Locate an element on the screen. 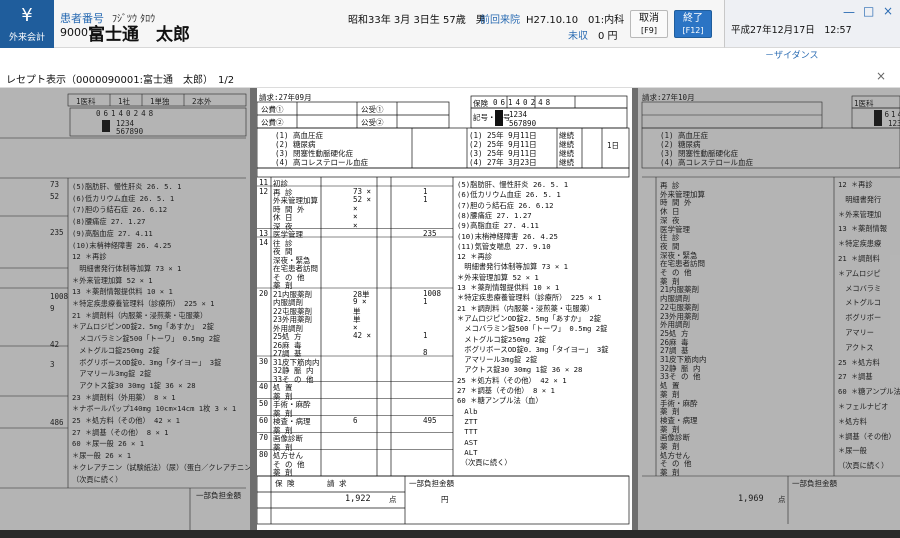 This screenshot has width=900, height=538. detail-line: (6)低カリウム血症 26. 5. 1 is located at coordinates (509, 195).